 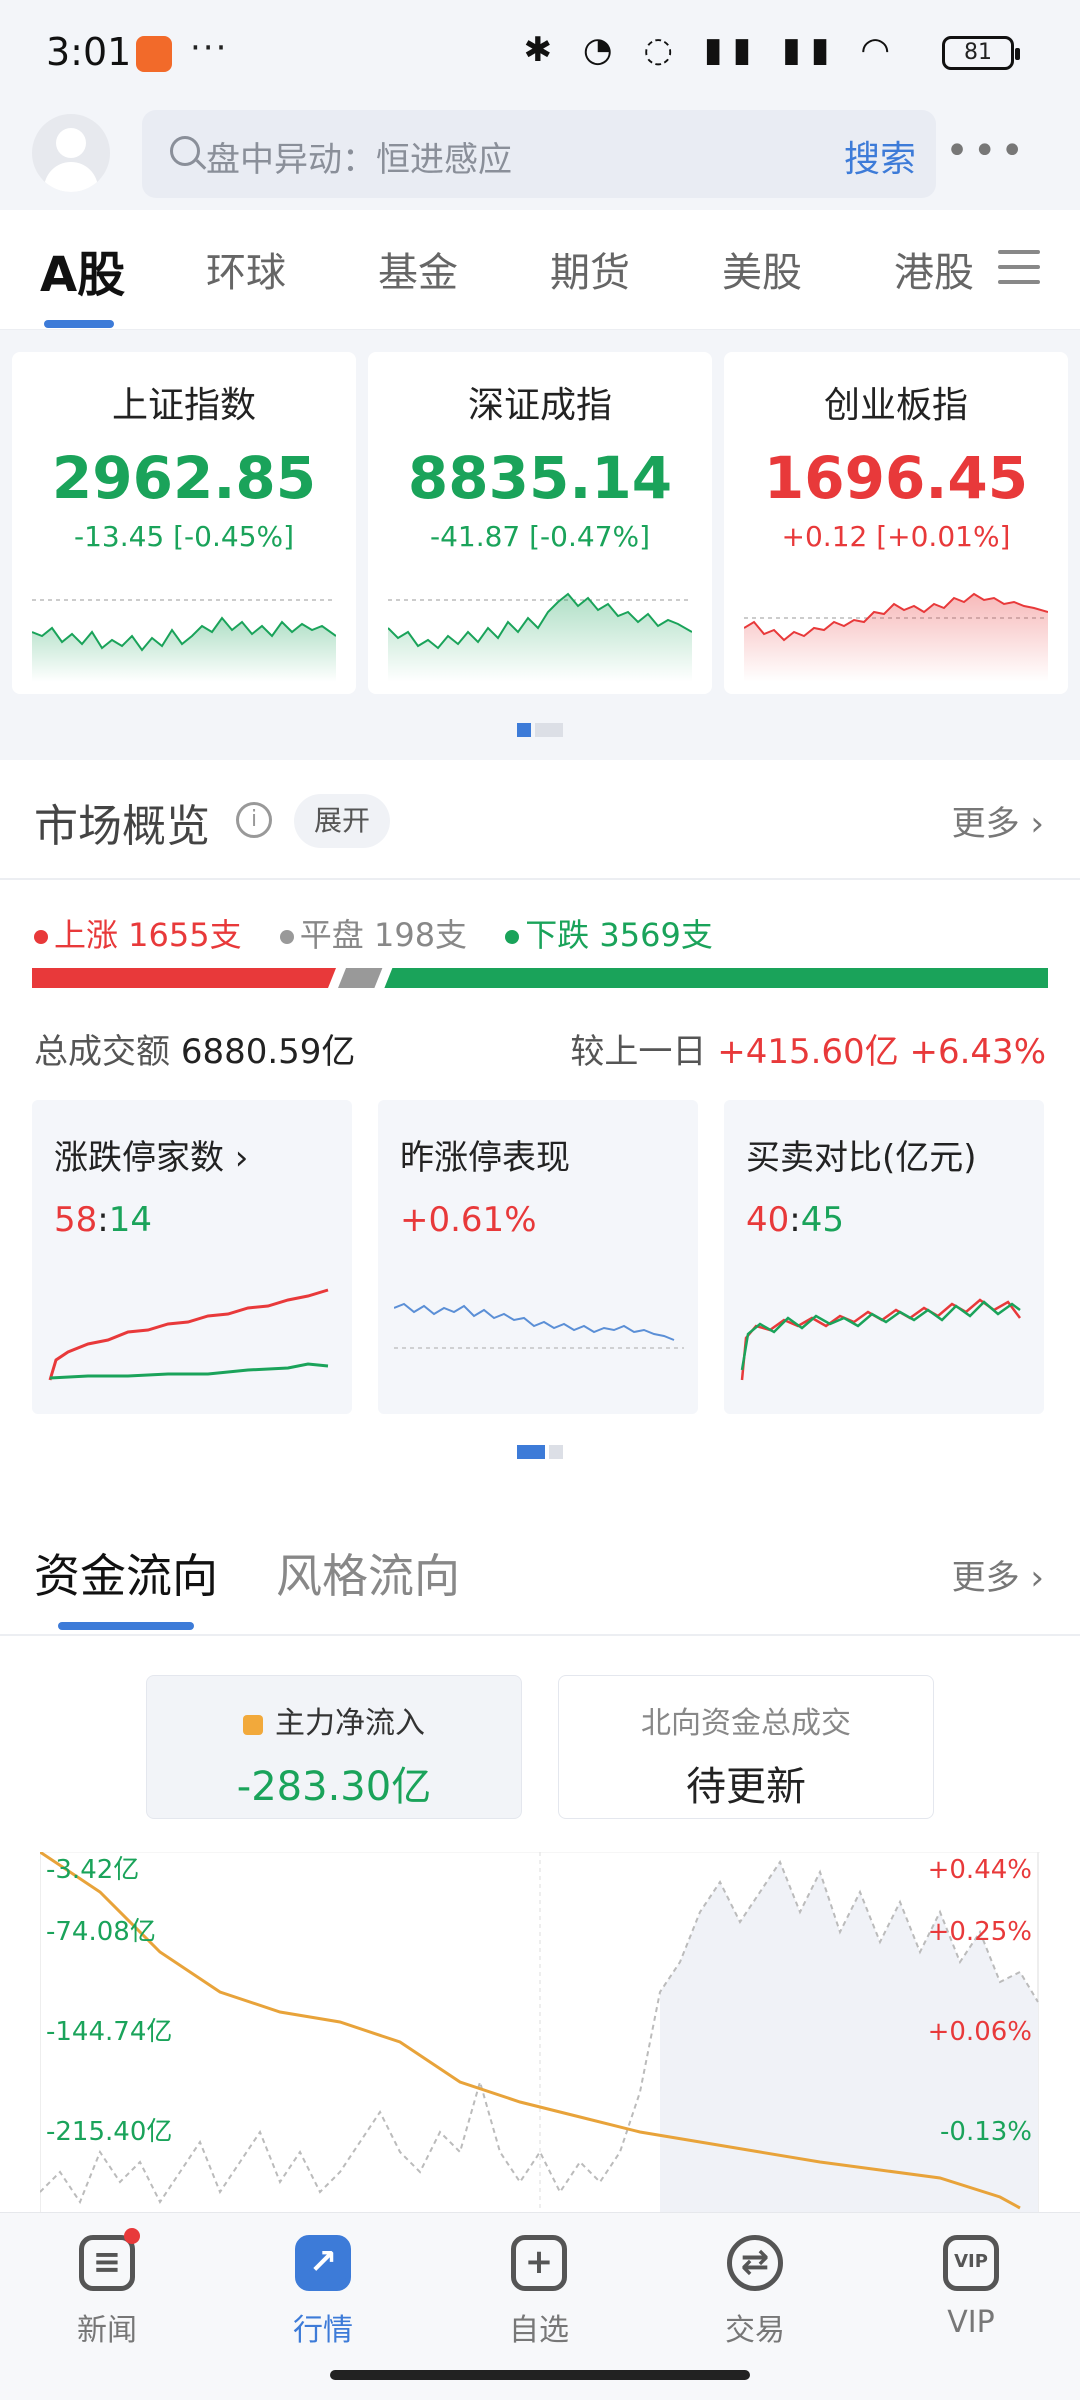 What do you see at coordinates (539, 2292) in the screenshot?
I see `nav-watchlist: + 自选` at bounding box center [539, 2292].